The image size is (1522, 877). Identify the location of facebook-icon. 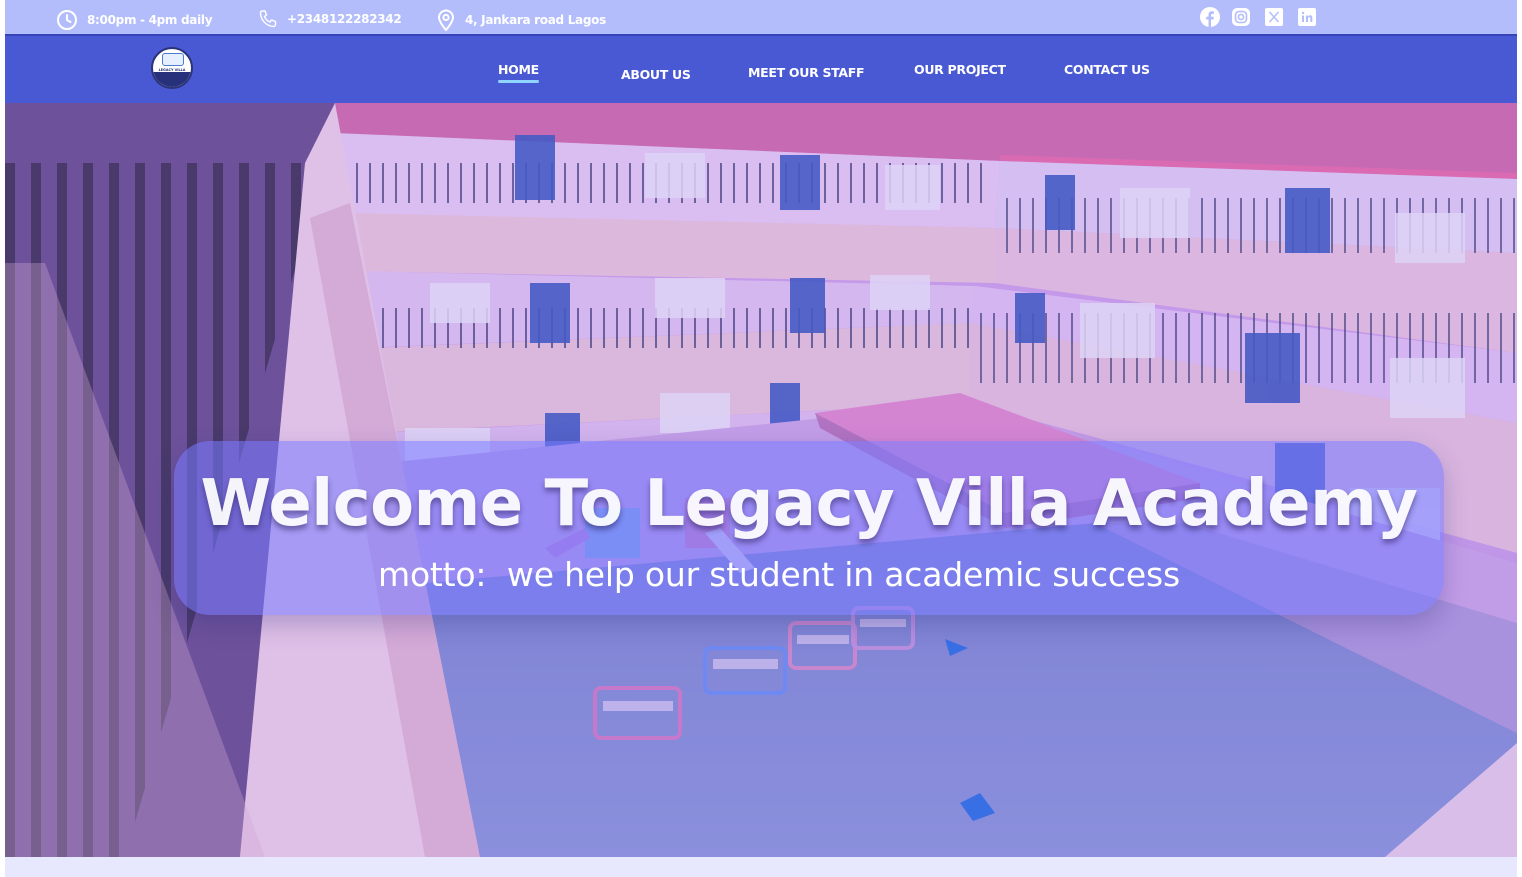
(1210, 17).